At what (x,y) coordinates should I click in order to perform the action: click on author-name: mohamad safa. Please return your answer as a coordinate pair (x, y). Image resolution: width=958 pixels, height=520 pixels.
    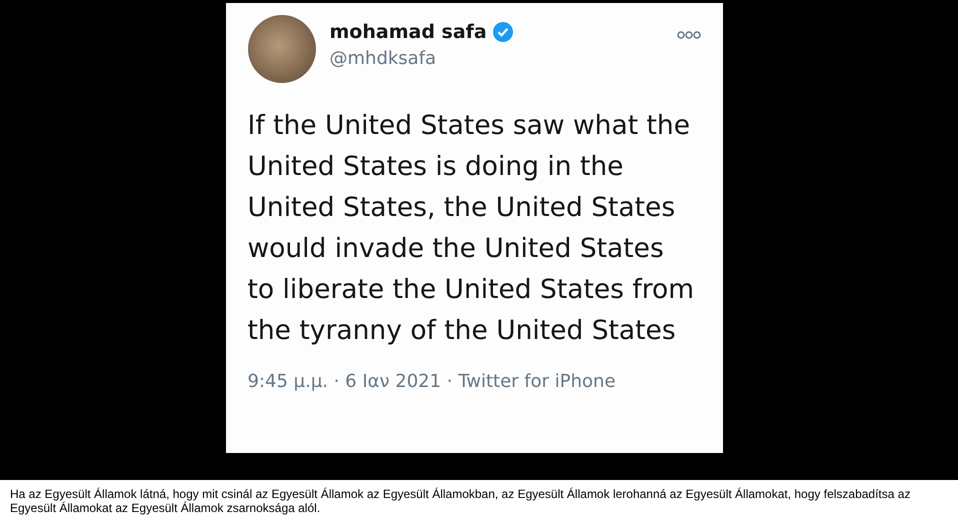
    Looking at the image, I should click on (408, 32).